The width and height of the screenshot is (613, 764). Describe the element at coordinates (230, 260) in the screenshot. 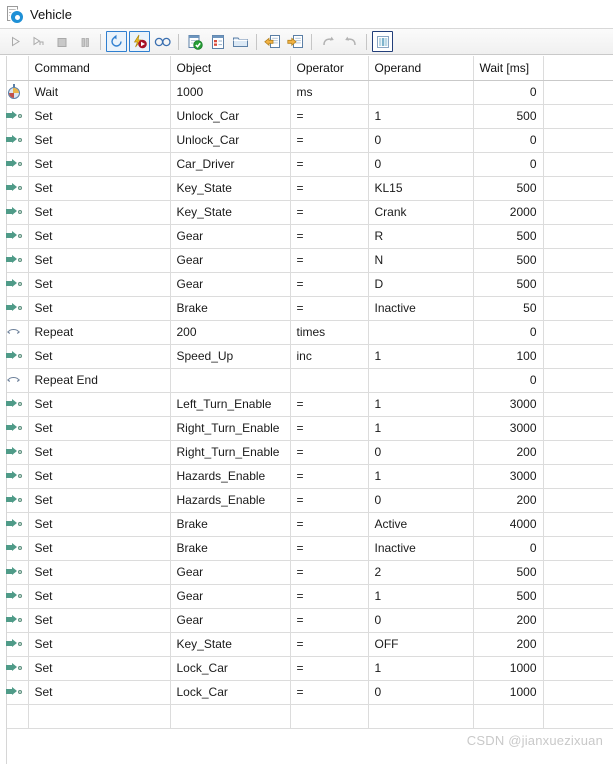

I see `cell-object: Gear` at that location.